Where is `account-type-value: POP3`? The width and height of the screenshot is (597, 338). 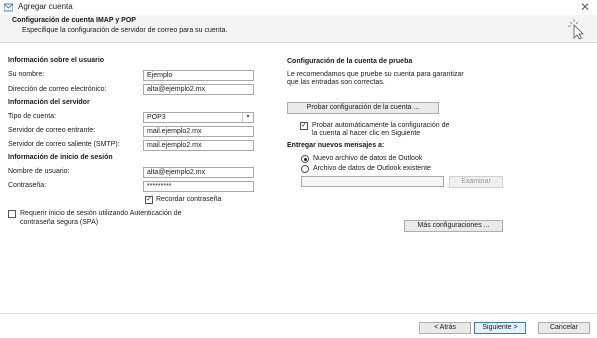 account-type-value: POP3 is located at coordinates (156, 117).